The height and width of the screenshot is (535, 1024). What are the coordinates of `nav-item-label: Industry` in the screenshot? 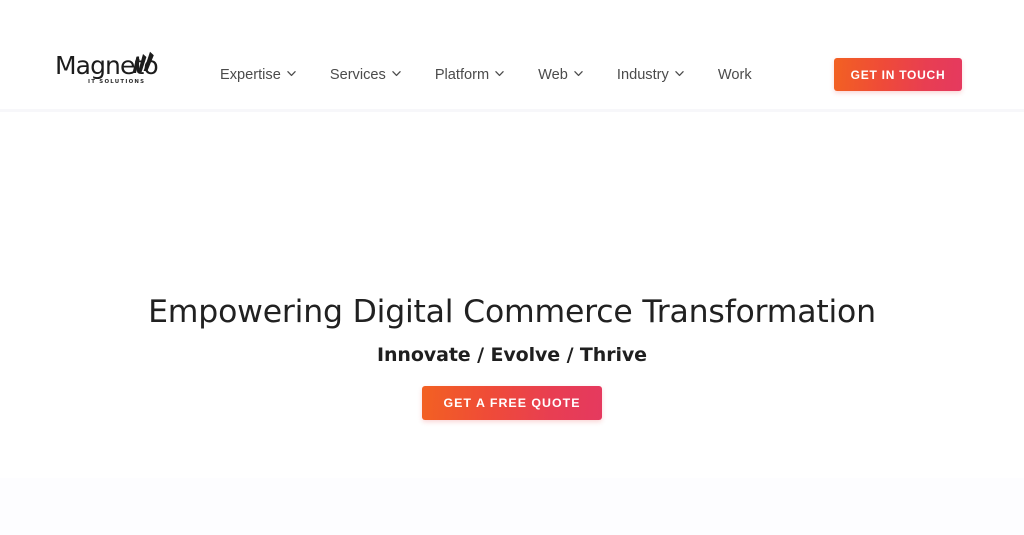 It's located at (642, 75).